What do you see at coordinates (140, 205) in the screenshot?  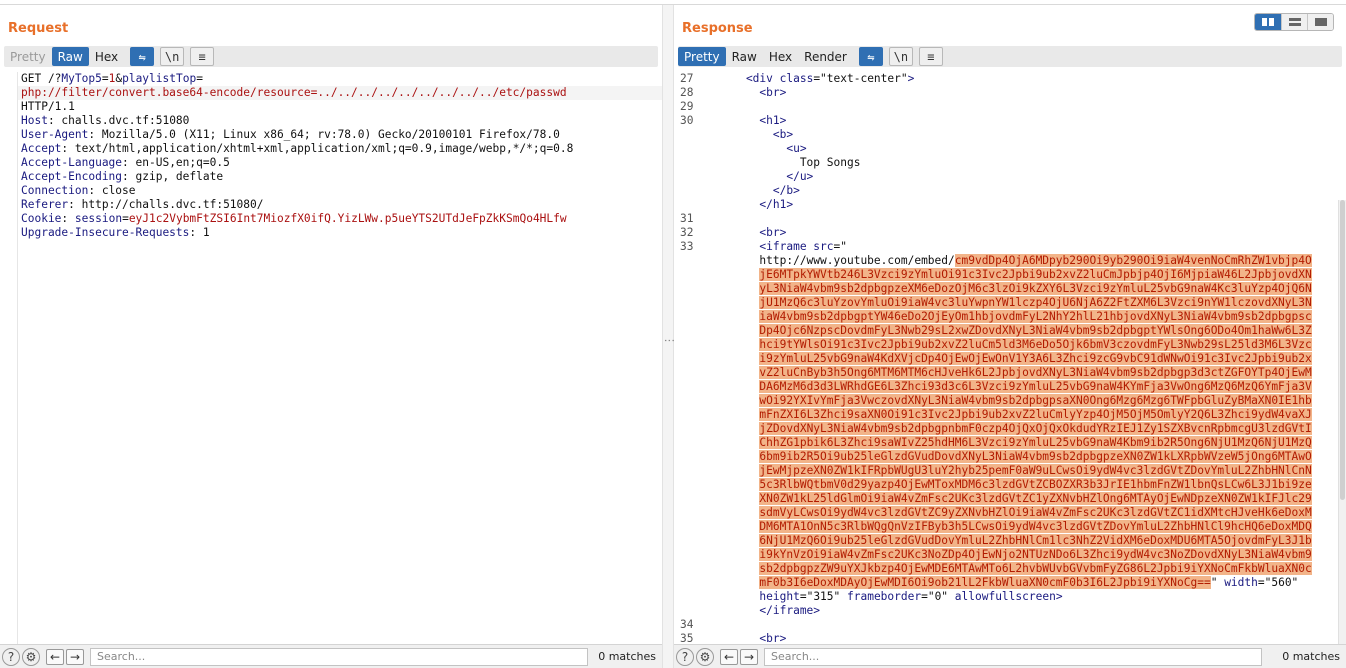 I see `line-text: Referer: http://challs.dvc.tf:51080/` at bounding box center [140, 205].